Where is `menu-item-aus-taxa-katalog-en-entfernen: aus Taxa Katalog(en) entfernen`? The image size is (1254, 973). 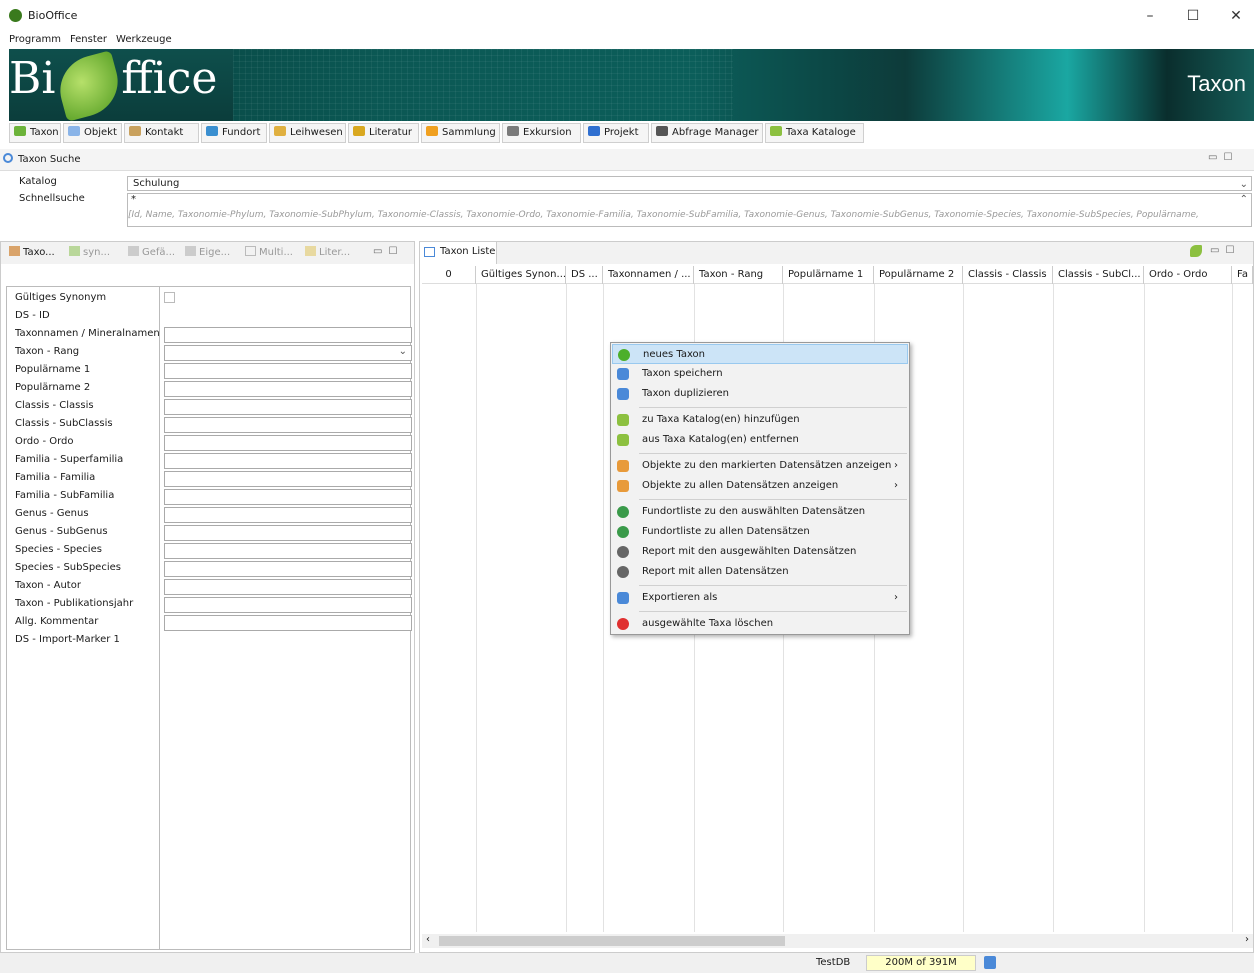 menu-item-aus-taxa-katalog-en-entfernen: aus Taxa Katalog(en) entfernen is located at coordinates (760, 440).